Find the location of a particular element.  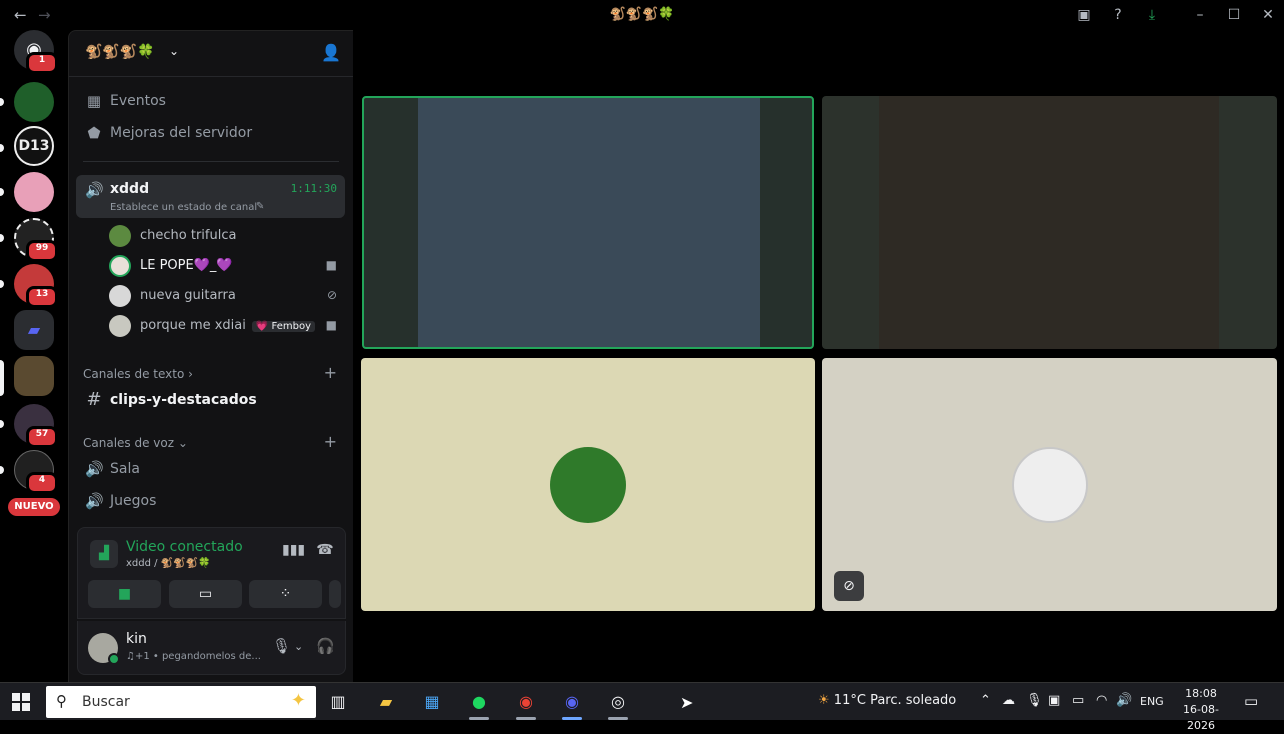

server-icon-selected is located at coordinates (34, 376).